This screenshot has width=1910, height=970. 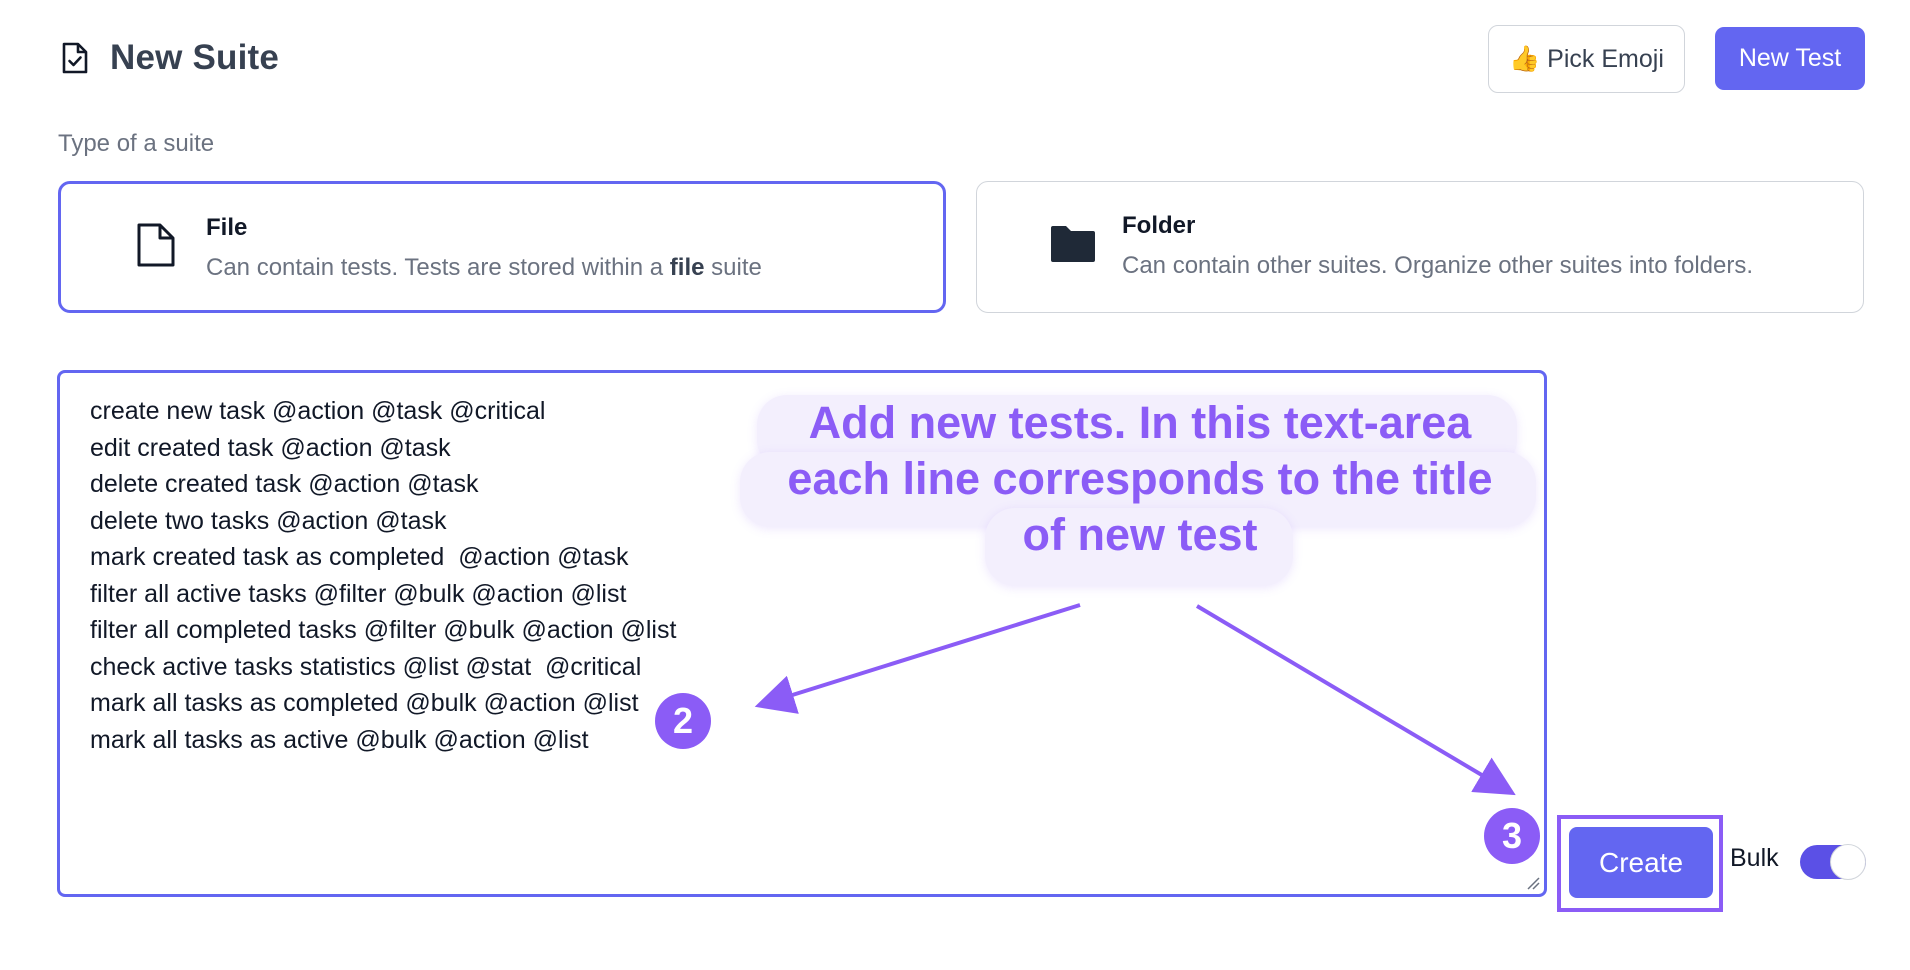 What do you see at coordinates (75, 58) in the screenshot?
I see `document-check-icon` at bounding box center [75, 58].